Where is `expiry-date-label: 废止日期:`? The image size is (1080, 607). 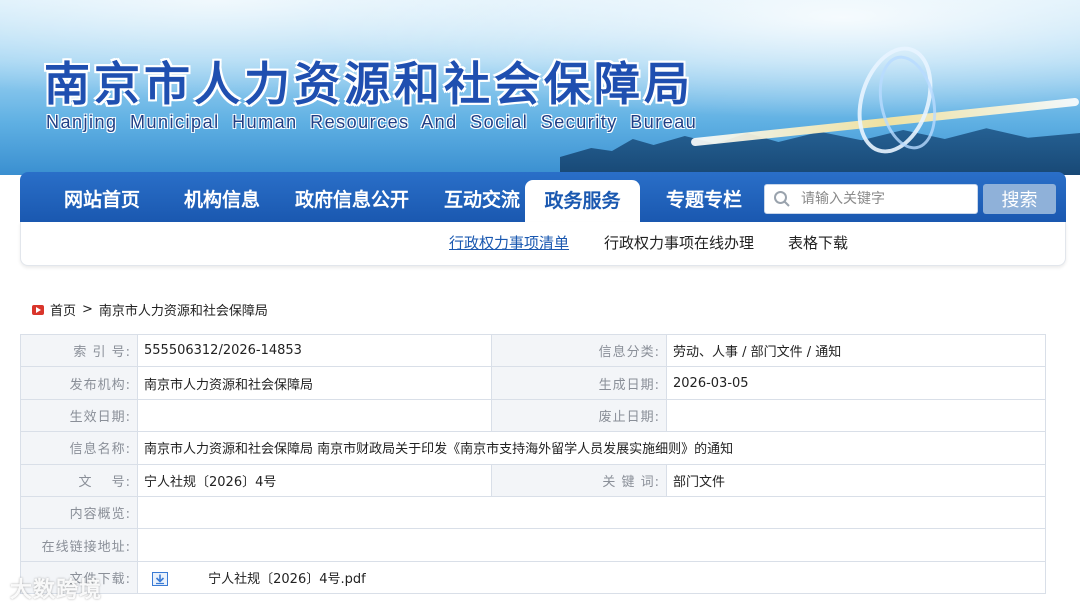 expiry-date-label: 废止日期: is located at coordinates (579, 415).